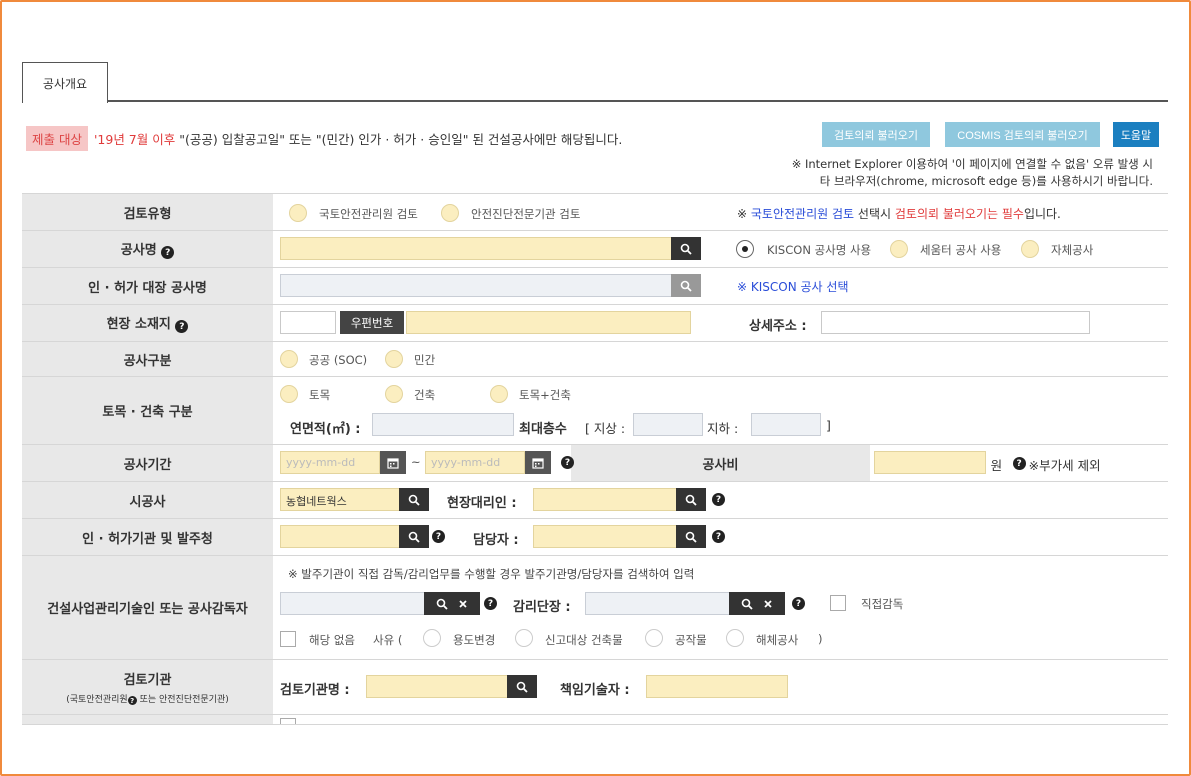 This screenshot has width=1191, height=776. Describe the element at coordinates (443, 424) in the screenshot. I see `floor-area-input` at that location.